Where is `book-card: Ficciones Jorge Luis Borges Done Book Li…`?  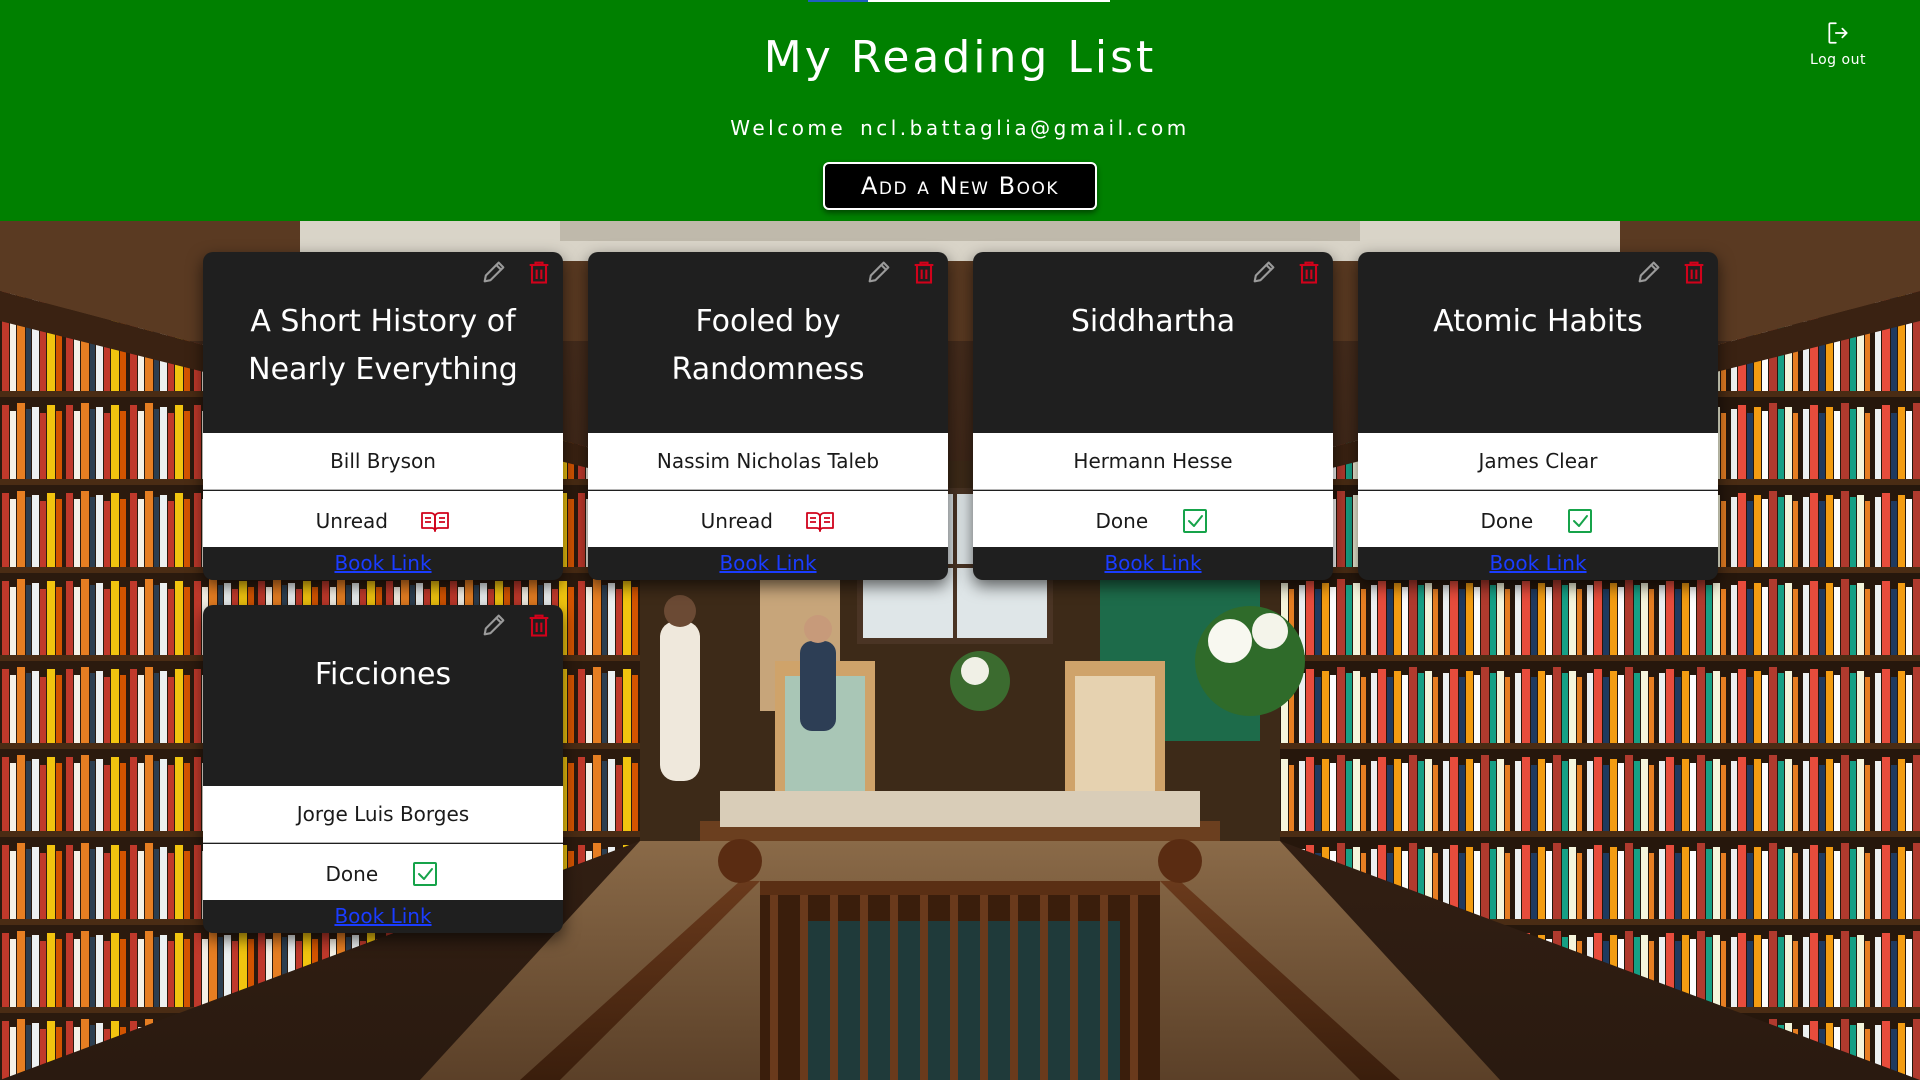 book-card: Ficciones Jorge Luis Borges Done Book Li… is located at coordinates (383, 769).